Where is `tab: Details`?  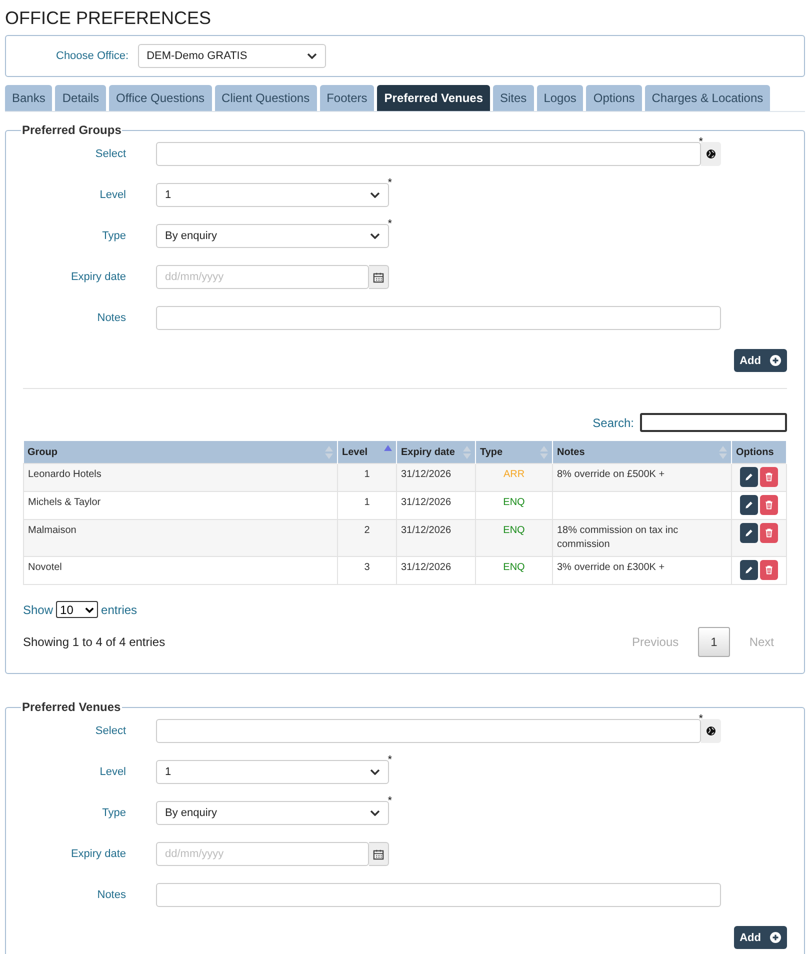 tab: Details is located at coordinates (80, 98).